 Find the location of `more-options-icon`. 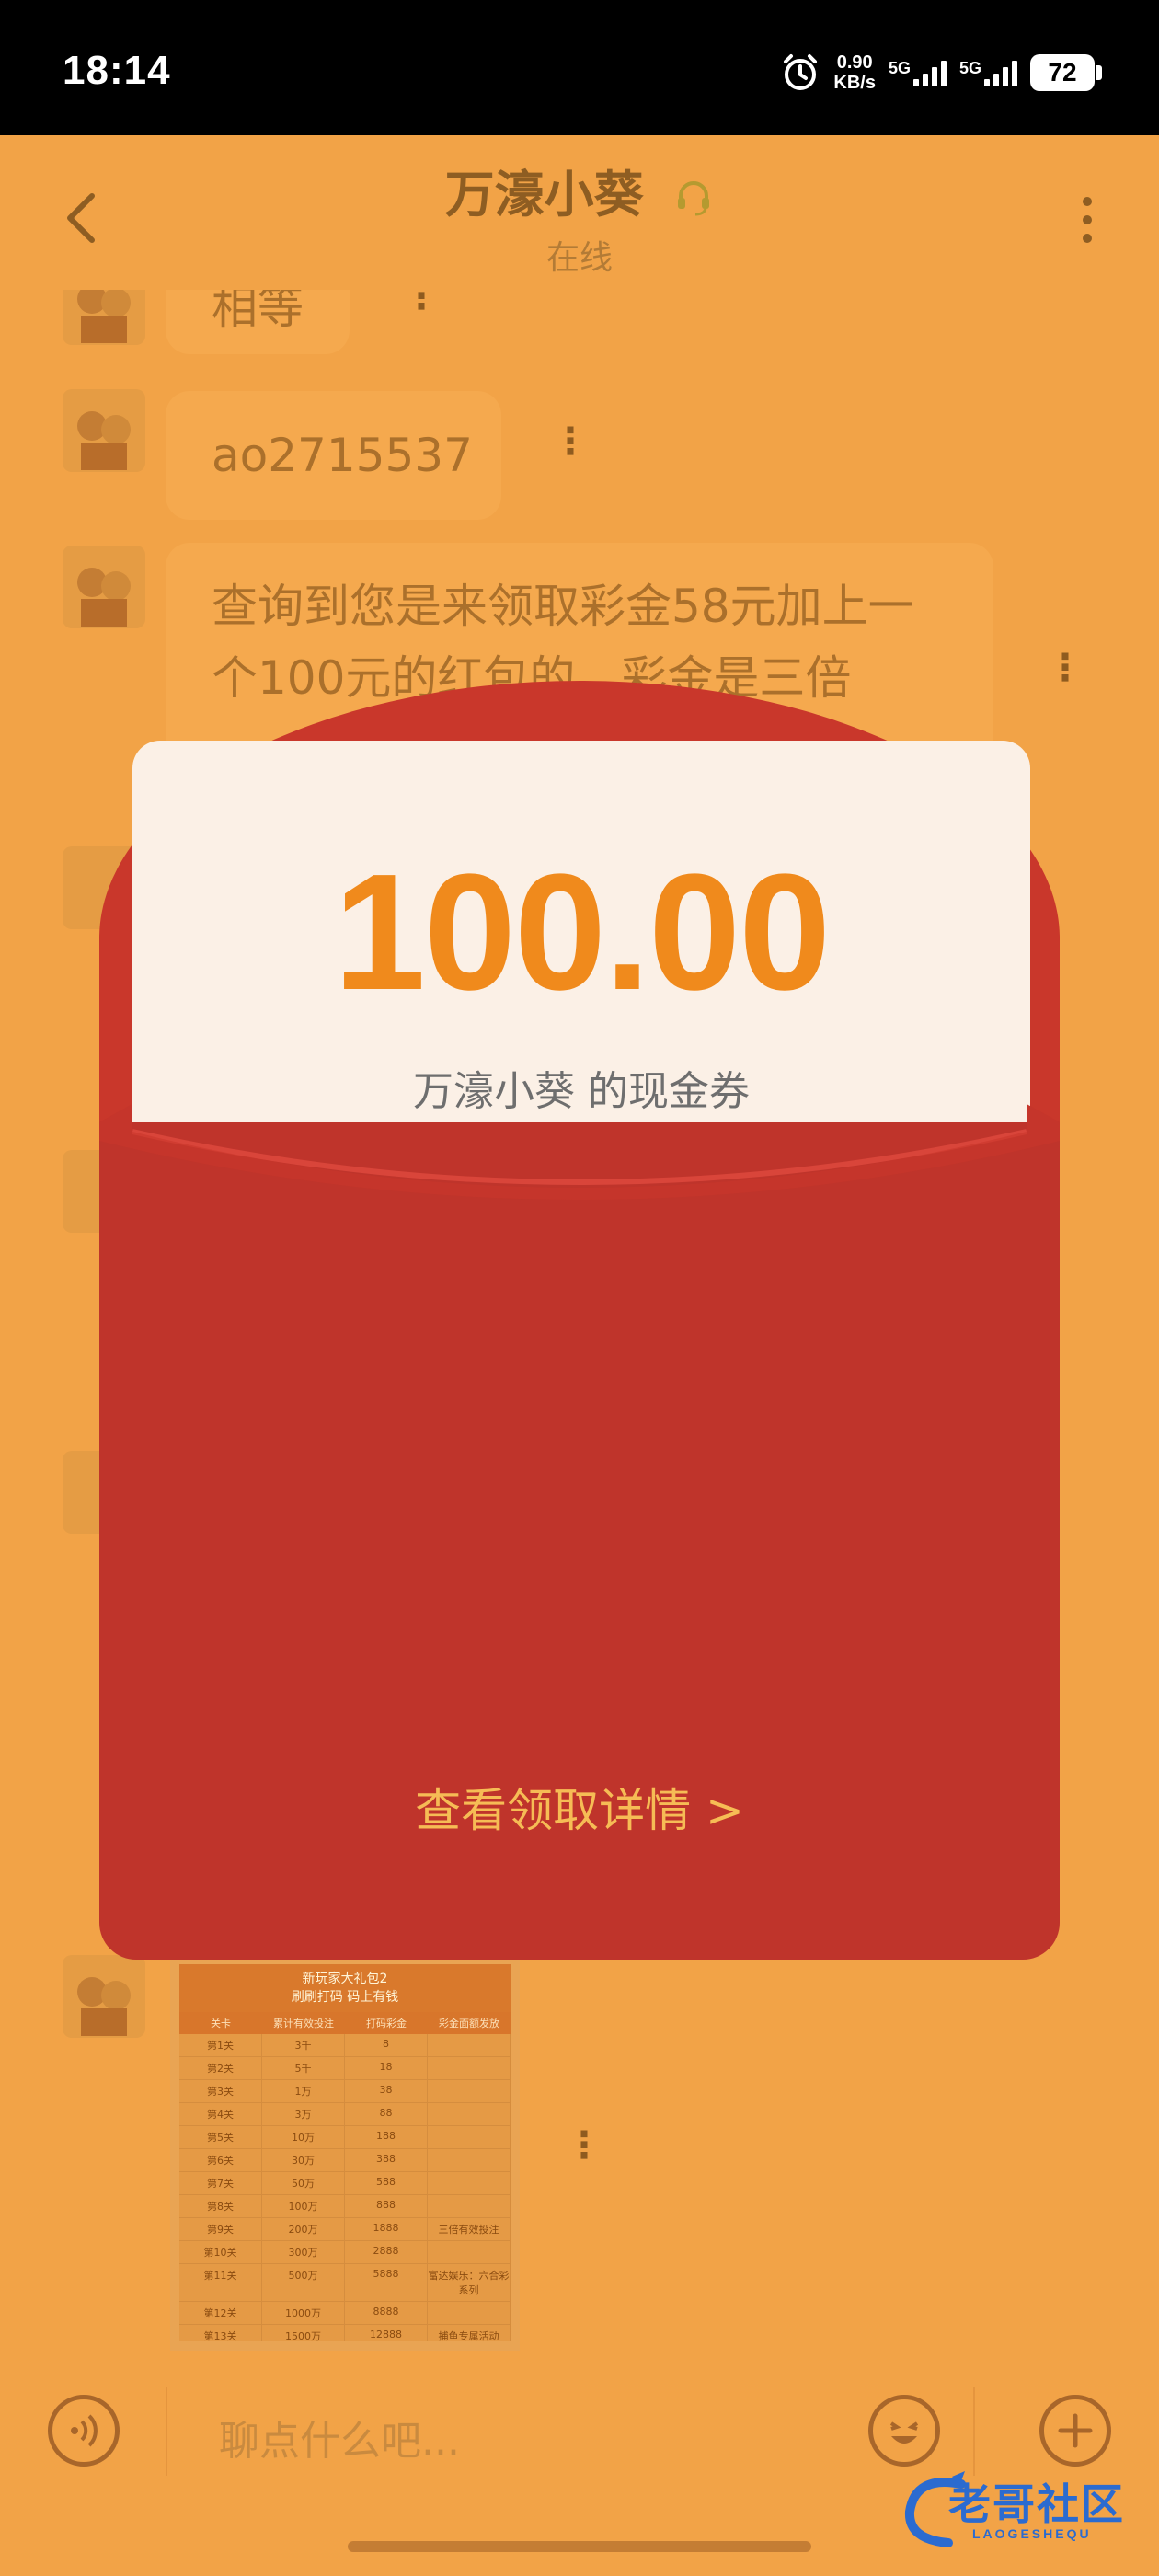

more-options-icon is located at coordinates (1087, 220).